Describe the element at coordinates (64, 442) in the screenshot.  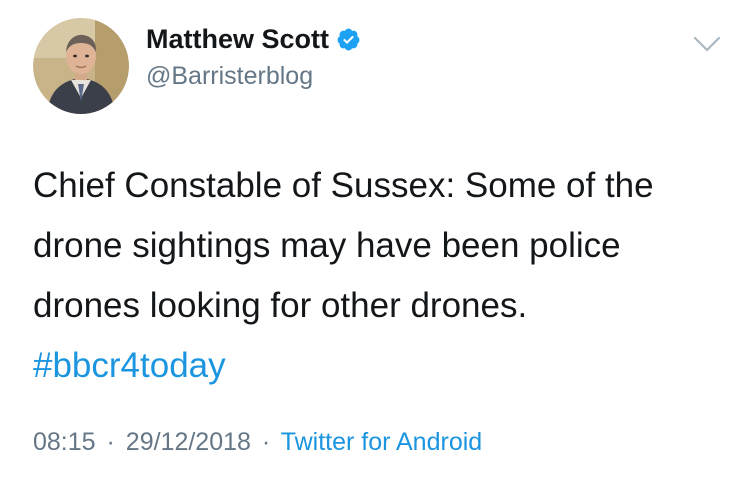
I see `tweet-time: 08:15` at that location.